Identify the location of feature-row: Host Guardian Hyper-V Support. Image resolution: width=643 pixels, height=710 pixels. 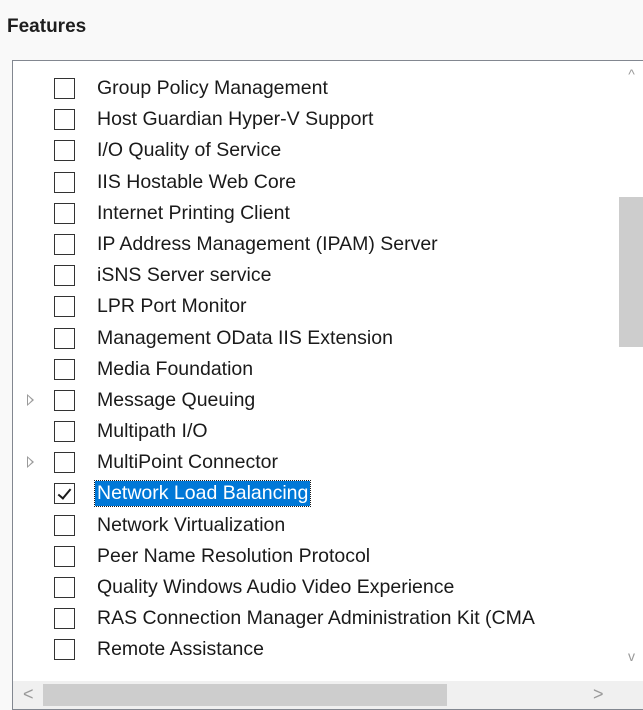
(316, 119).